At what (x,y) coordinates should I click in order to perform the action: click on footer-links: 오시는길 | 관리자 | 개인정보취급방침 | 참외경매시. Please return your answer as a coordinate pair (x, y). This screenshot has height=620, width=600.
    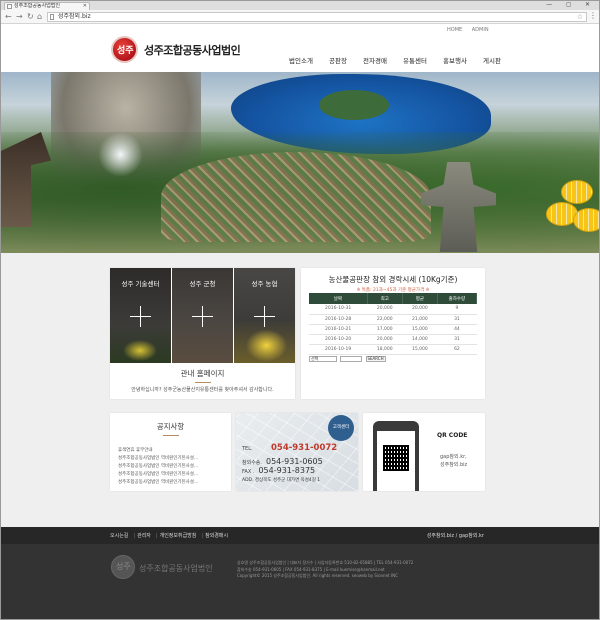
    Looking at the image, I should click on (170, 535).